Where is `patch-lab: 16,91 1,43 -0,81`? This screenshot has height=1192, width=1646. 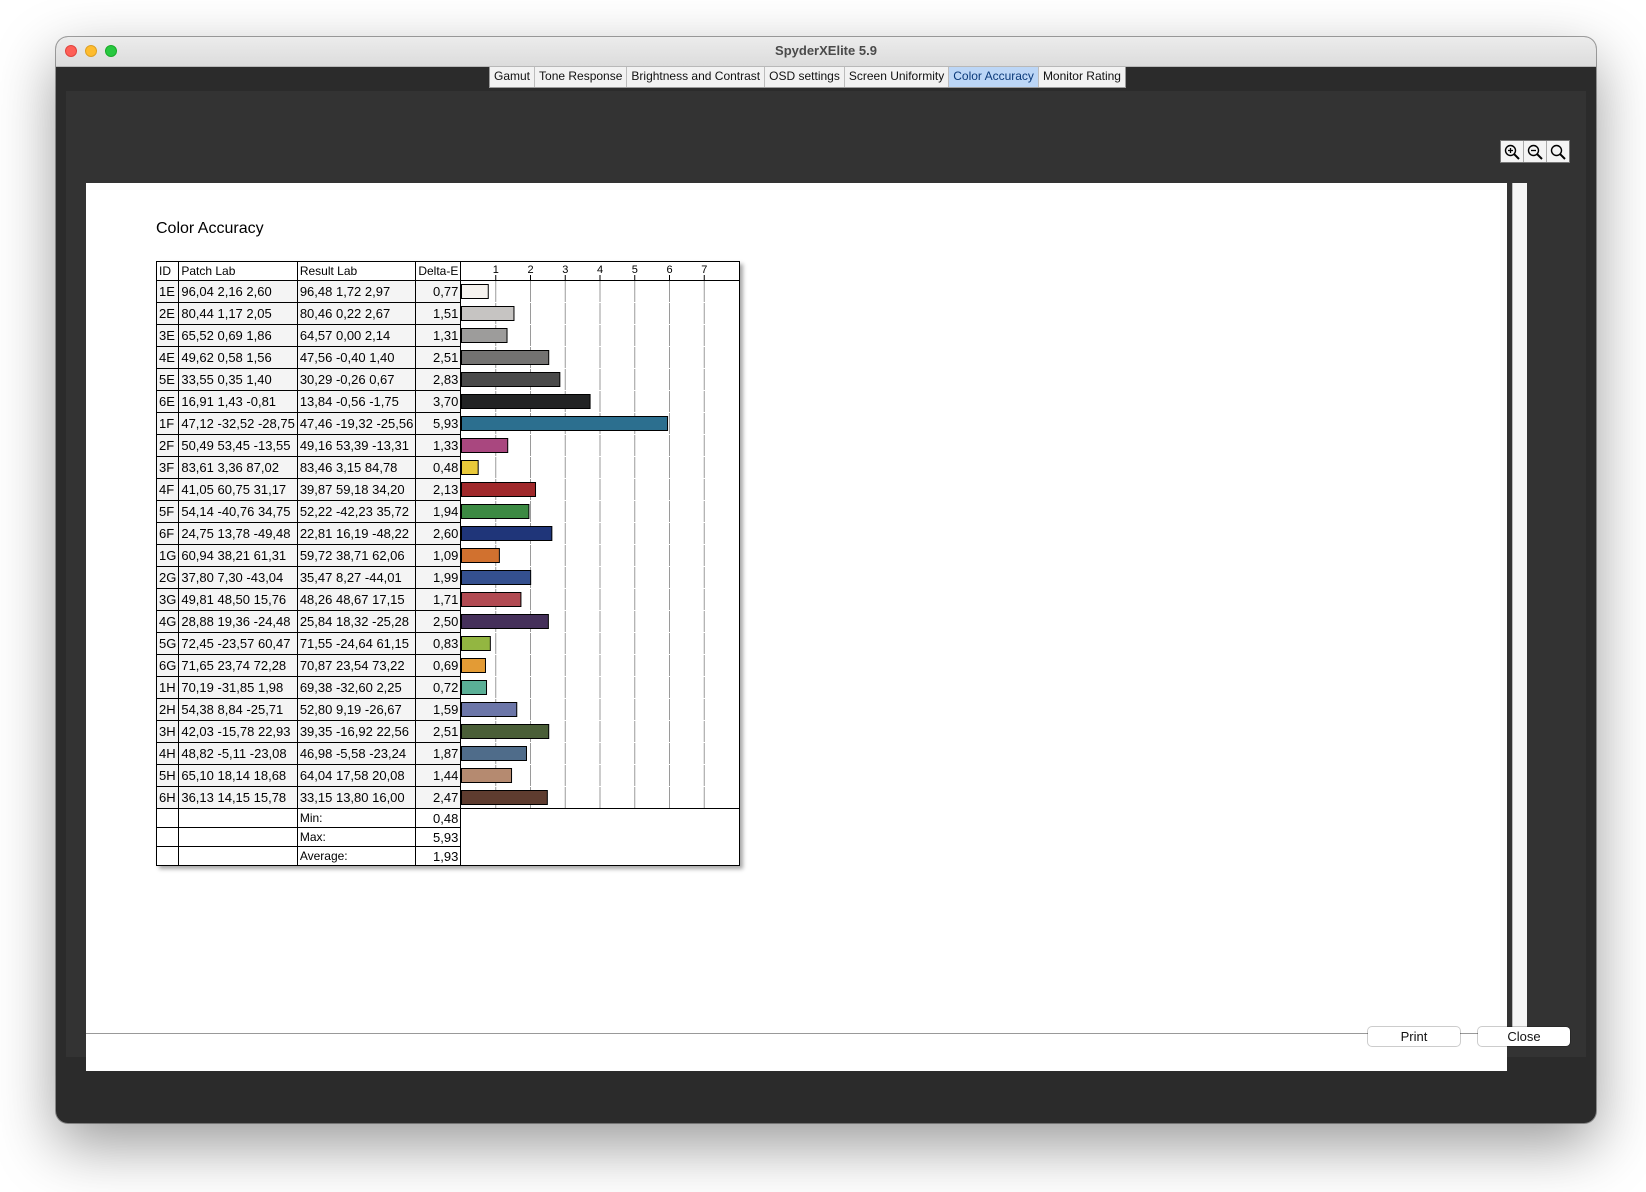 patch-lab: 16,91 1,43 -0,81 is located at coordinates (238, 401).